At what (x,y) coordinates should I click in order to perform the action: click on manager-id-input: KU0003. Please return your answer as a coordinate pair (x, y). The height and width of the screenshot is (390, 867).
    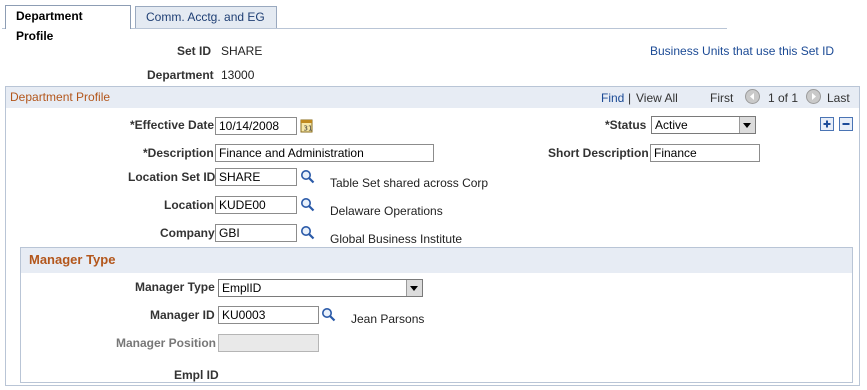
    Looking at the image, I should click on (268, 315).